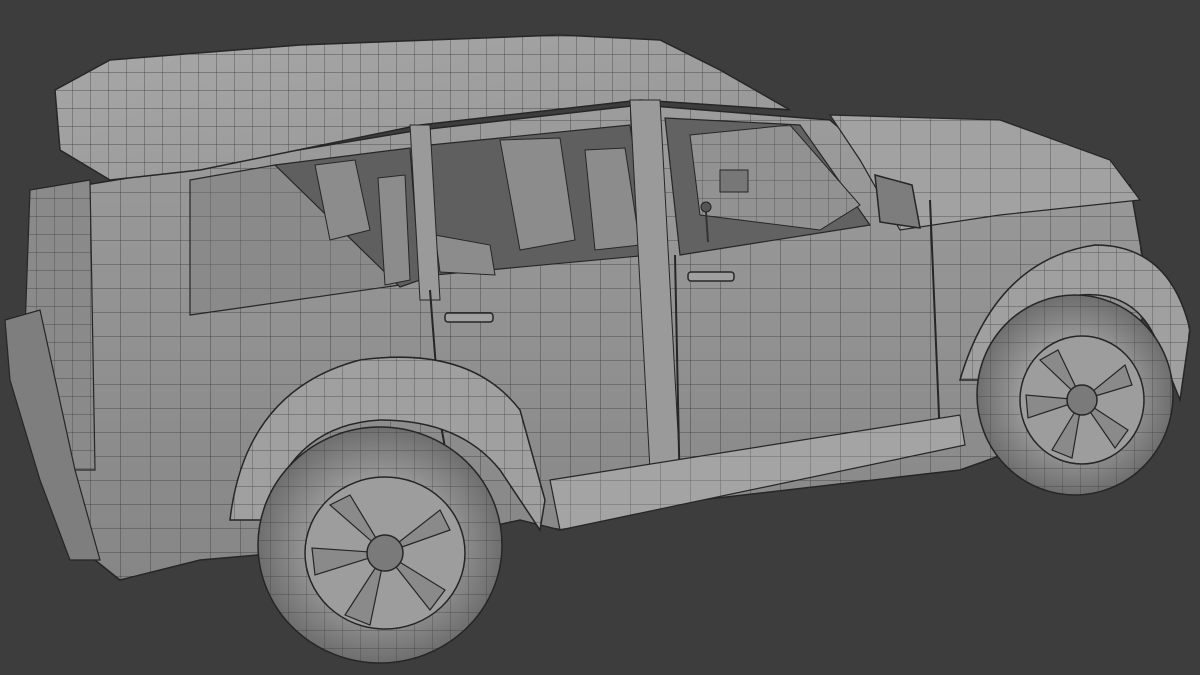  I want to click on rear-door-handle, so click(469, 317).